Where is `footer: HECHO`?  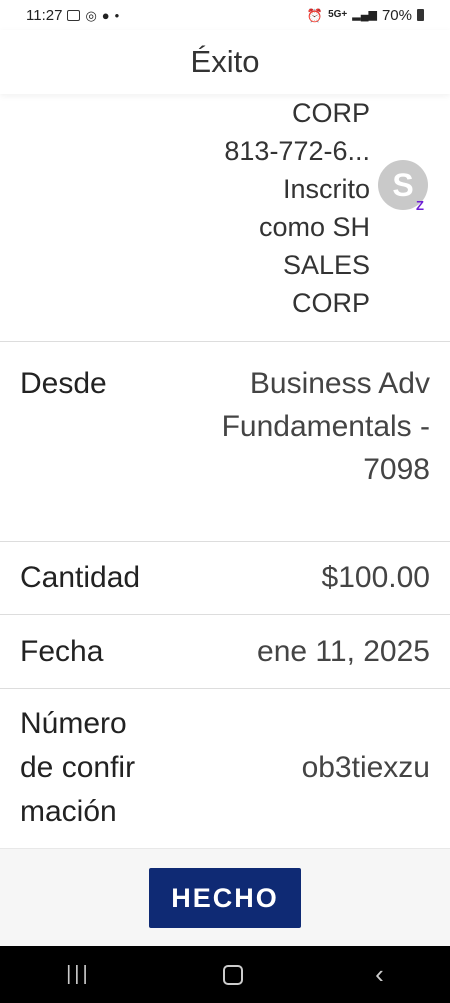
footer: HECHO is located at coordinates (225, 897).